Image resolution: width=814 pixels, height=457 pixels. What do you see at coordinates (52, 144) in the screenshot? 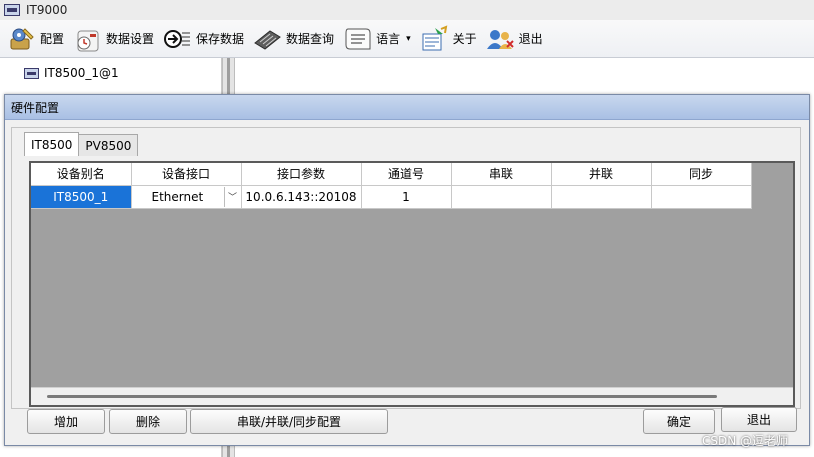
I see `tab-it8500: IT8500` at bounding box center [52, 144].